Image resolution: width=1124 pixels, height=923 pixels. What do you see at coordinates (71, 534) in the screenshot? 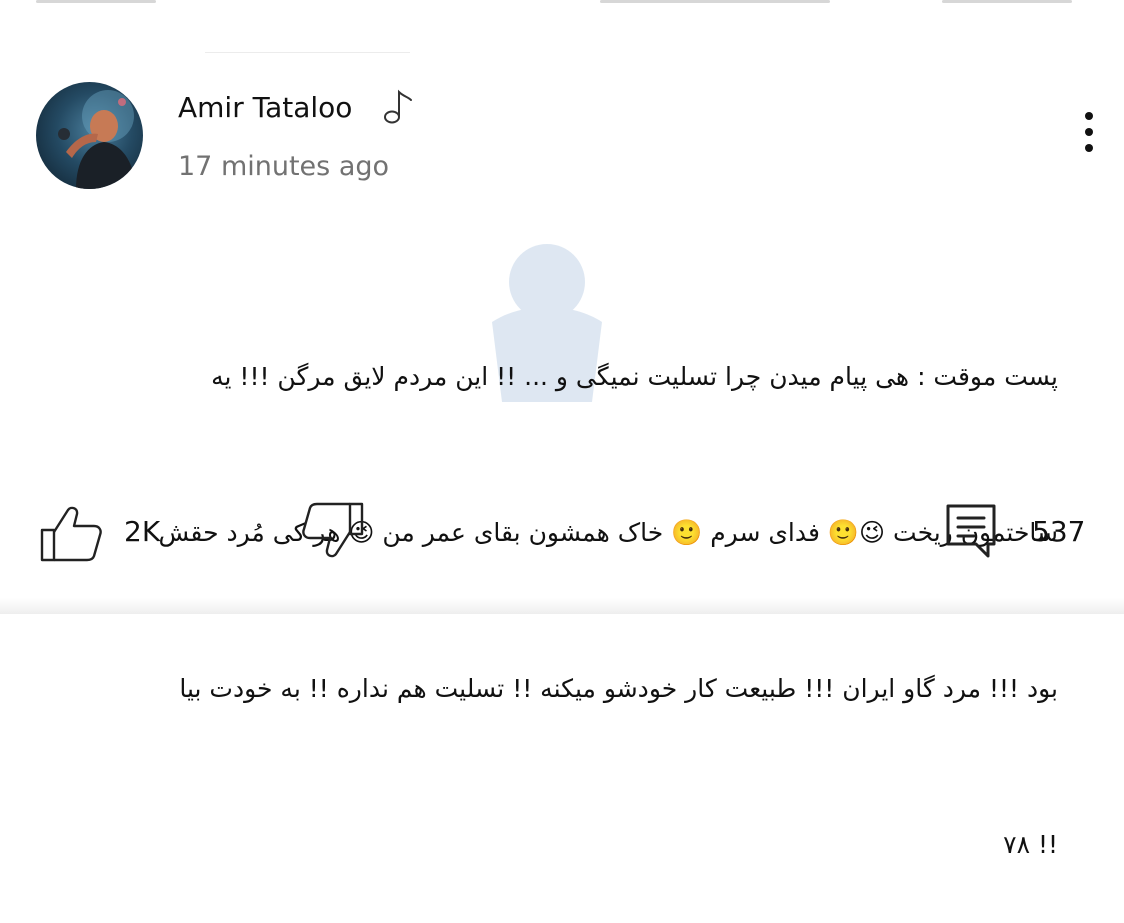
I see `thumbs-up-icon` at bounding box center [71, 534].